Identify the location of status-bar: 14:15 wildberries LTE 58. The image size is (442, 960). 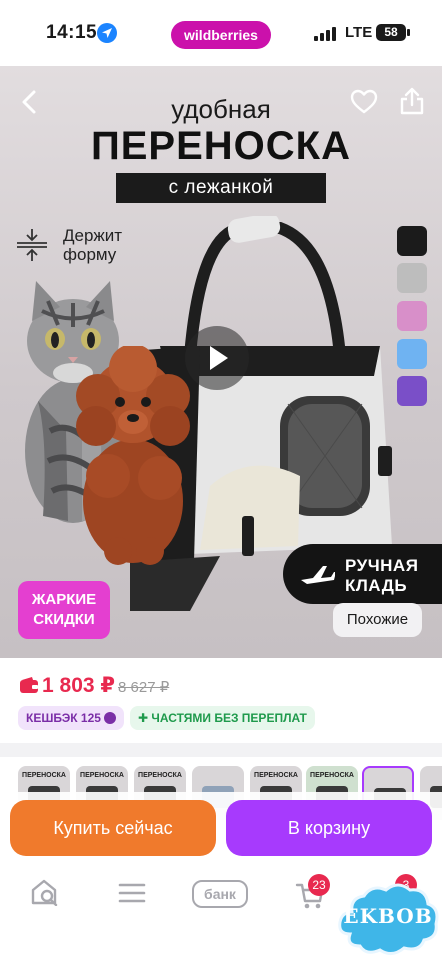
(221, 33).